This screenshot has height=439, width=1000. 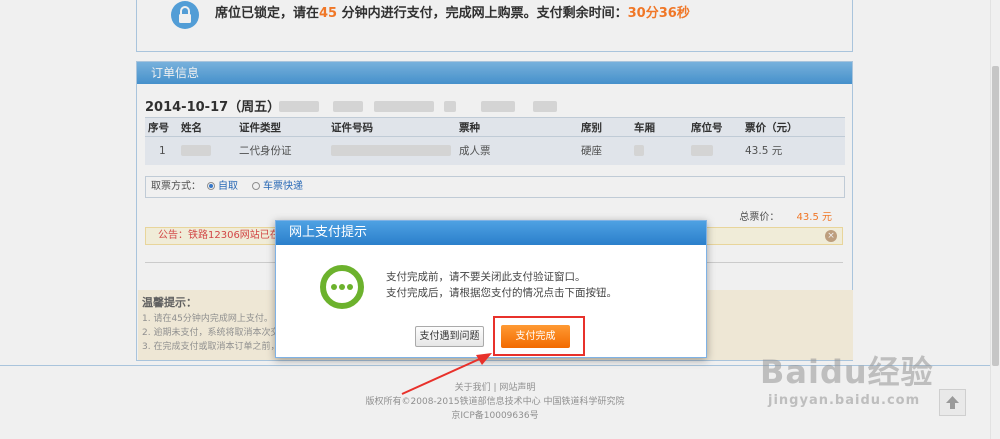 What do you see at coordinates (995, 216) in the screenshot?
I see `scrollbar-thumb` at bounding box center [995, 216].